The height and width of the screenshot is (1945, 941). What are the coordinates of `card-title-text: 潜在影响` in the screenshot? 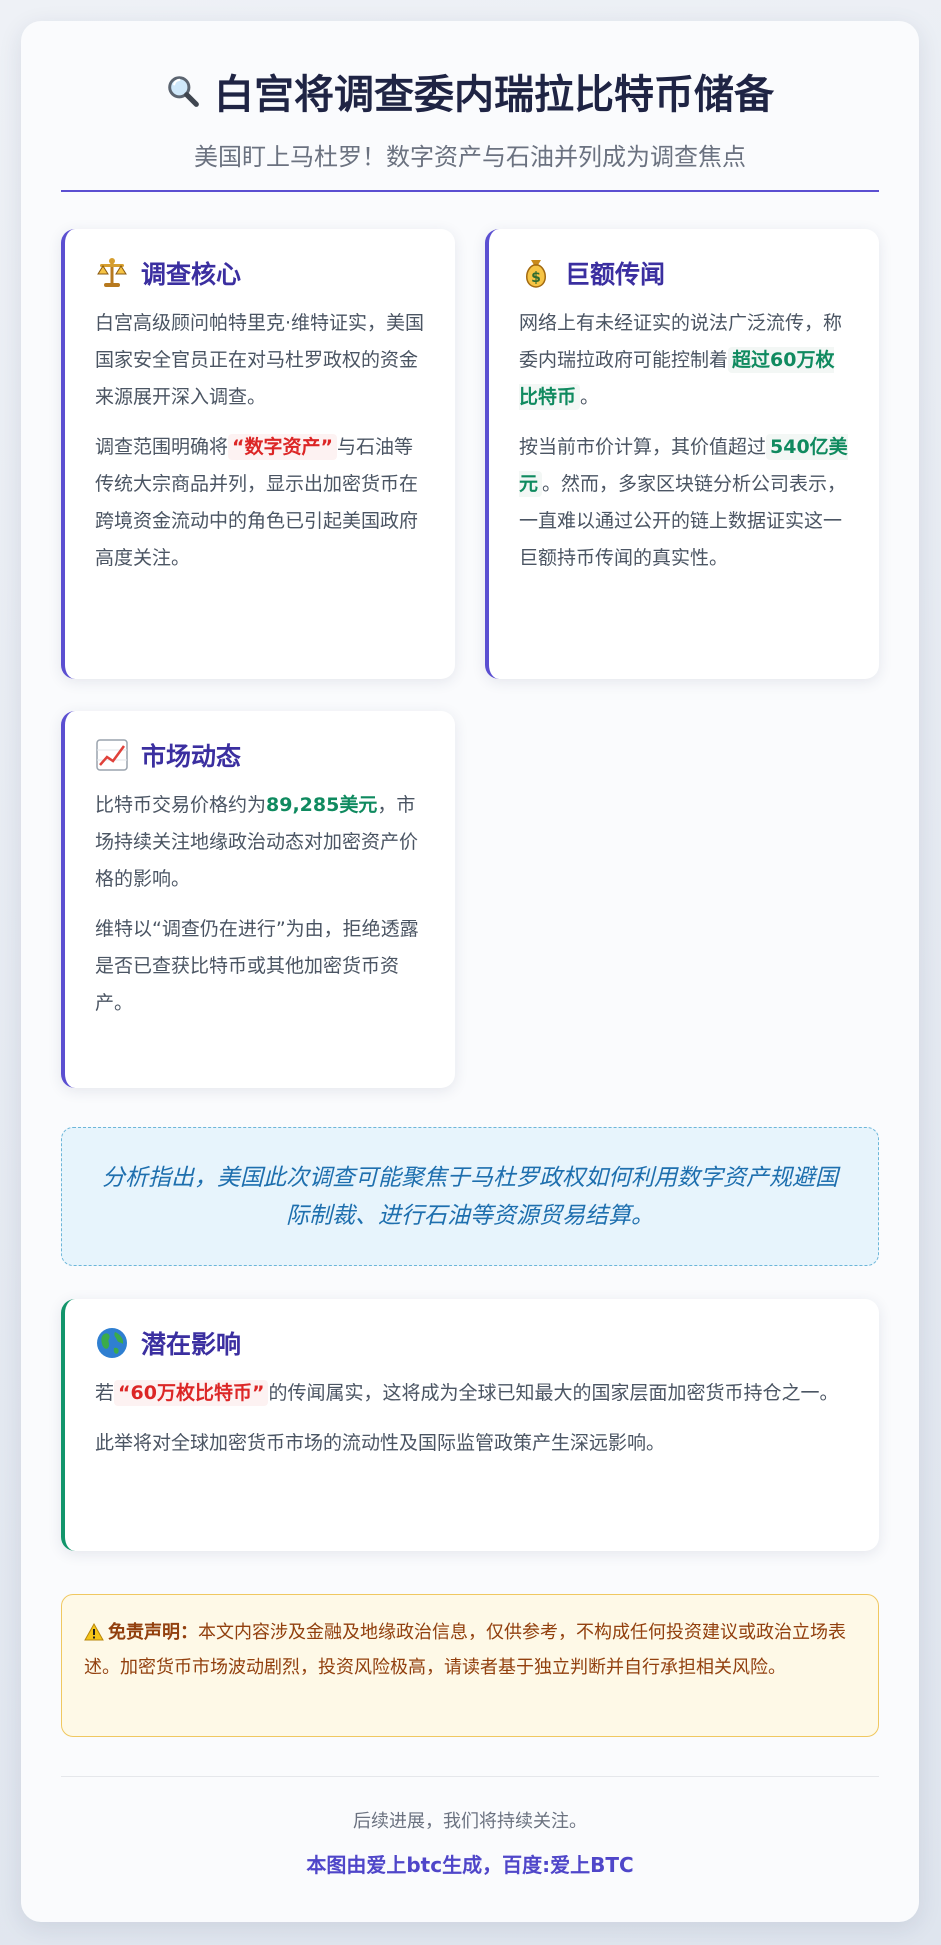 It's located at (191, 1344).